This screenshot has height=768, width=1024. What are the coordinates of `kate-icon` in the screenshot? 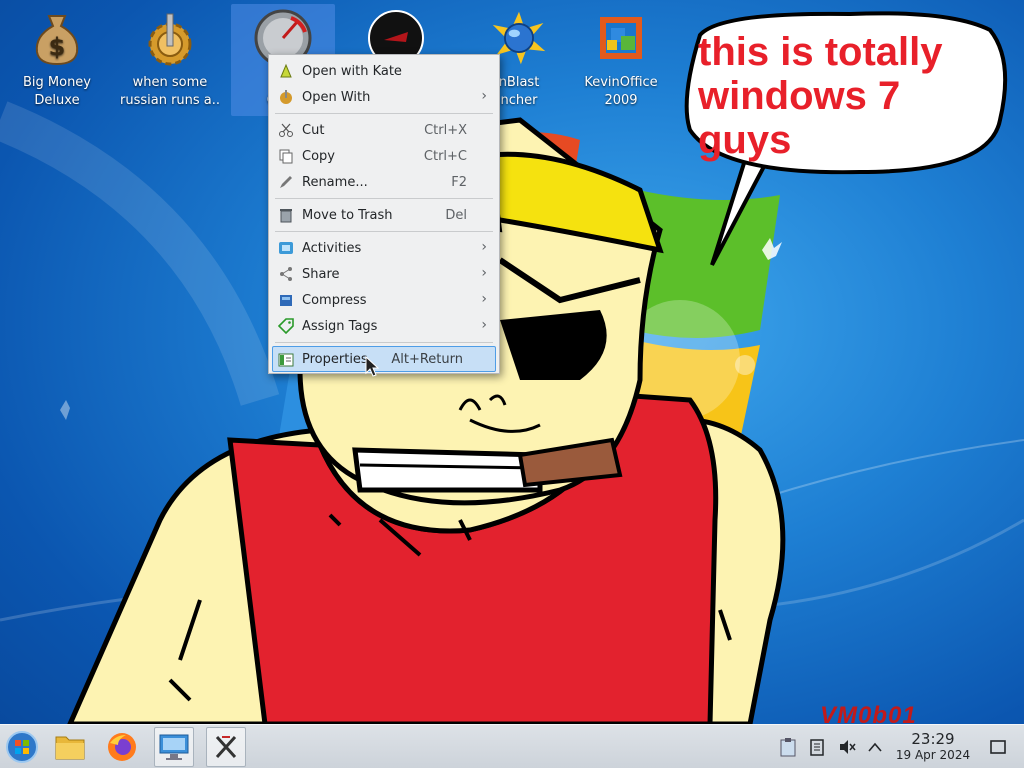 It's located at (286, 70).